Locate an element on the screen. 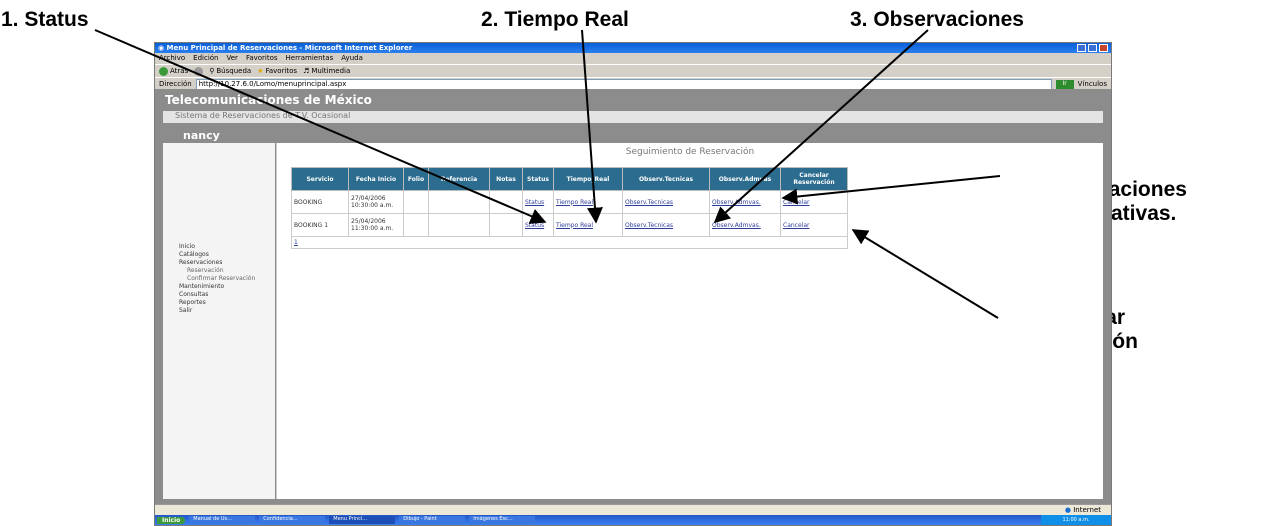 This screenshot has width=1267, height=526. nav-item-reservaciones: Reservaciones is located at coordinates (227, 263).